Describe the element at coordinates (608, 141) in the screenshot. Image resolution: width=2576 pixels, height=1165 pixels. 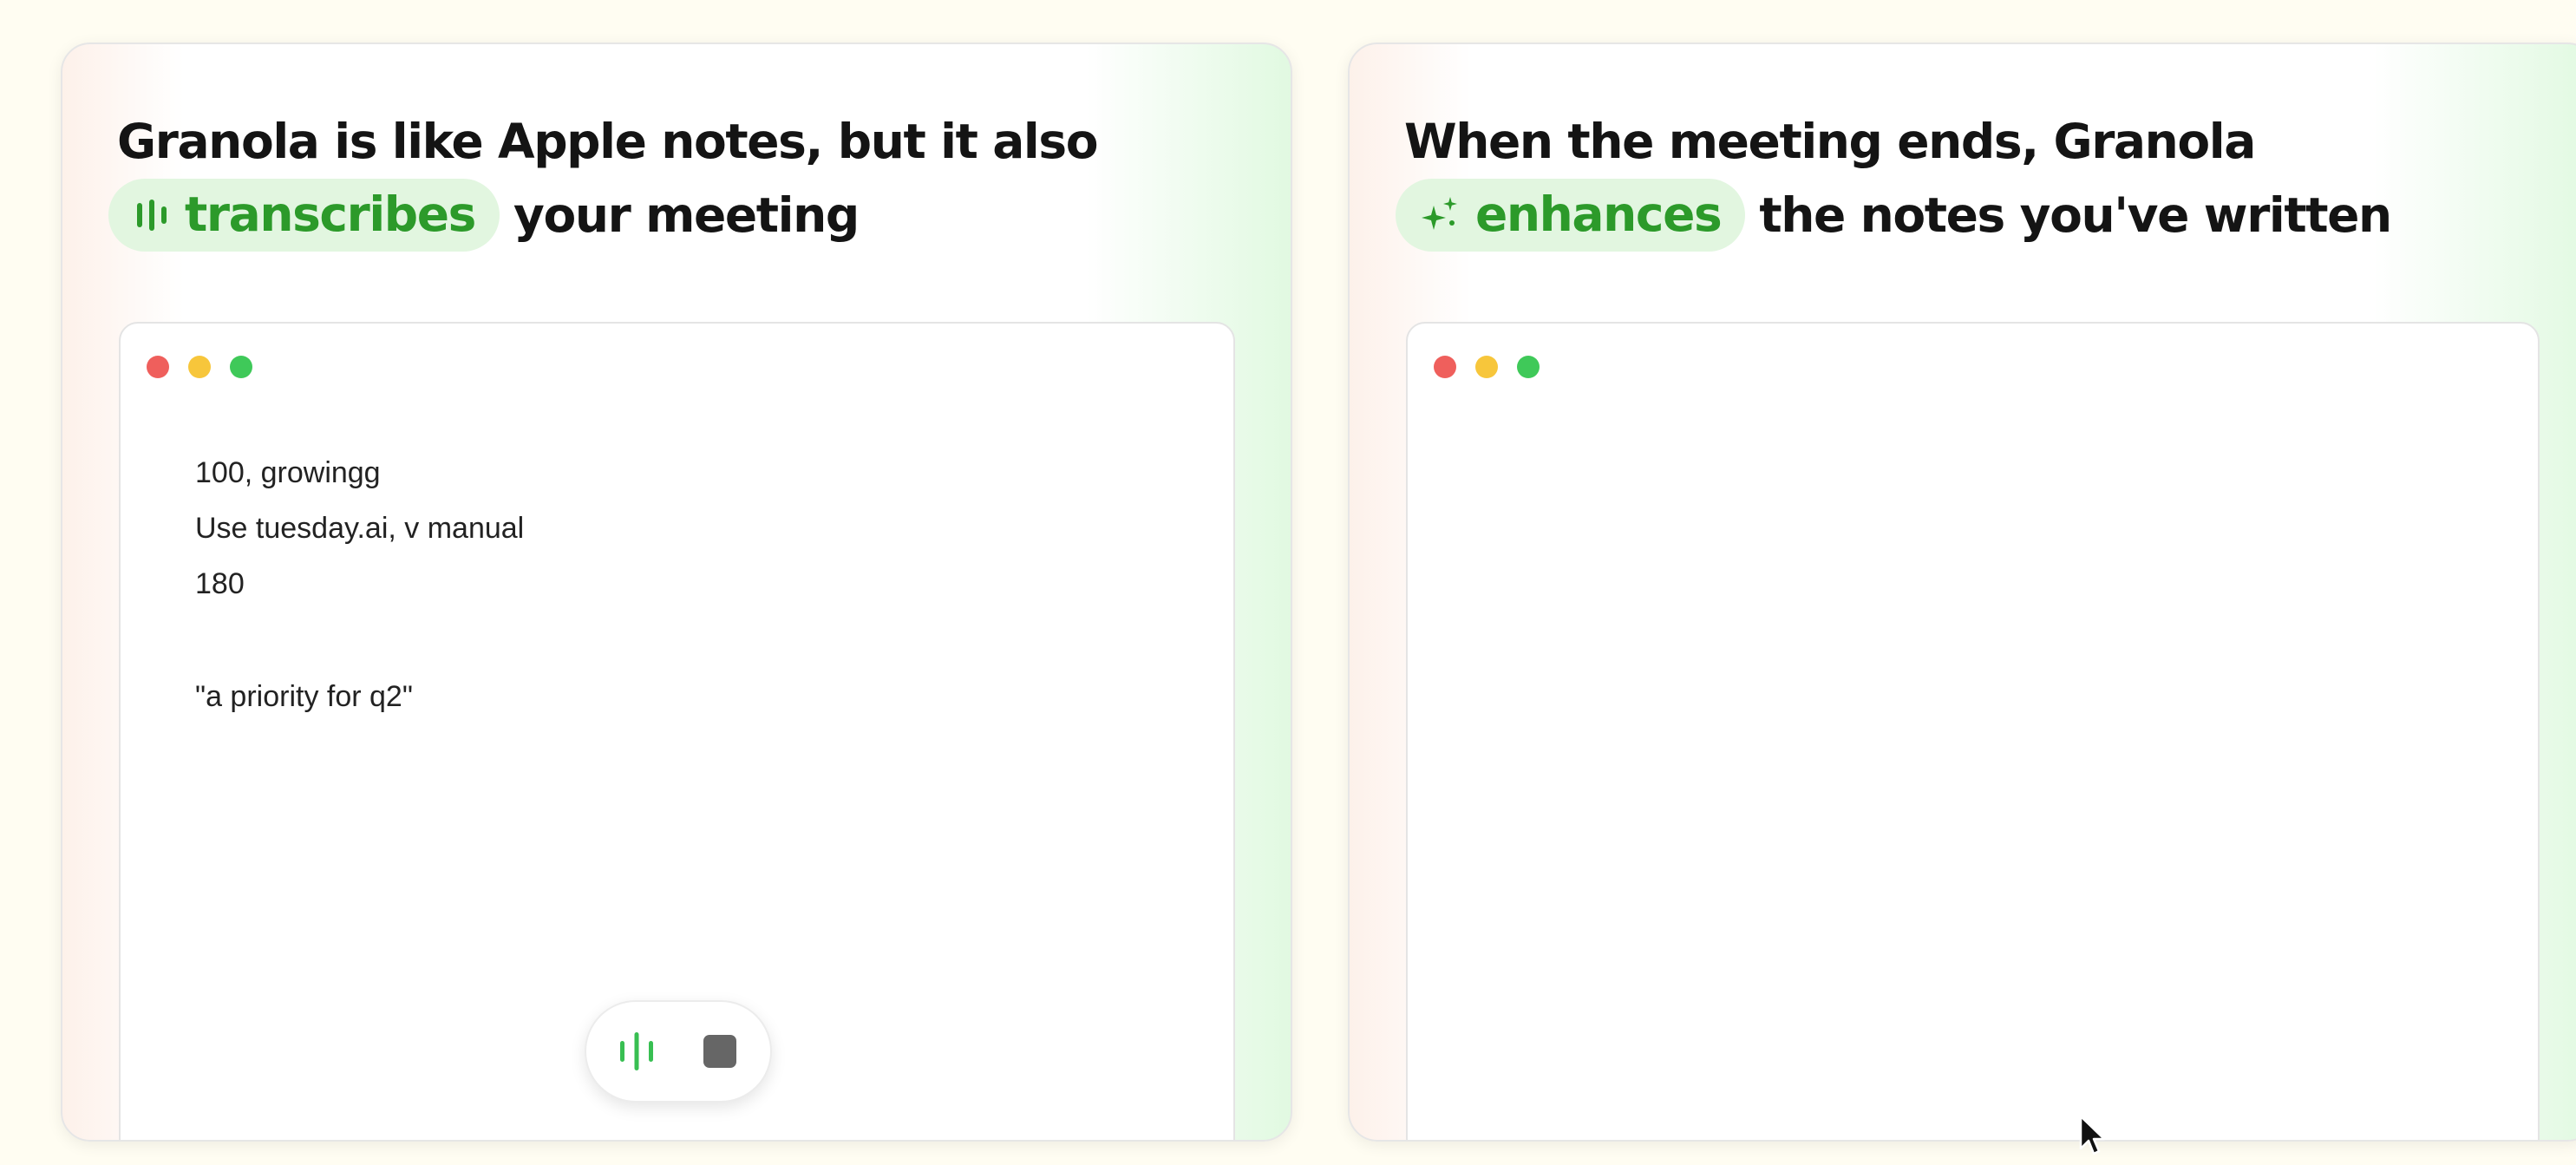
I see `headline-line1: Granola is like Apple notes, but it also` at that location.